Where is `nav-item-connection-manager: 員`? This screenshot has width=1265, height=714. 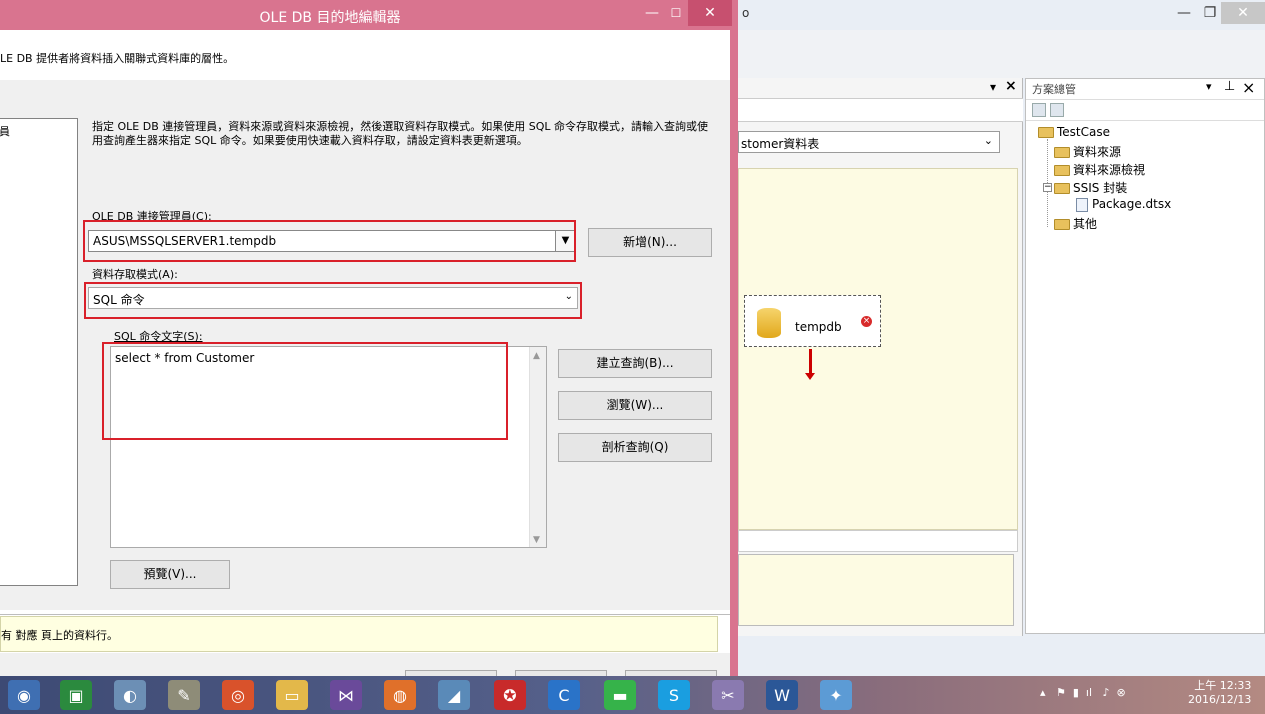 nav-item-connection-manager: 員 is located at coordinates (5, 131).